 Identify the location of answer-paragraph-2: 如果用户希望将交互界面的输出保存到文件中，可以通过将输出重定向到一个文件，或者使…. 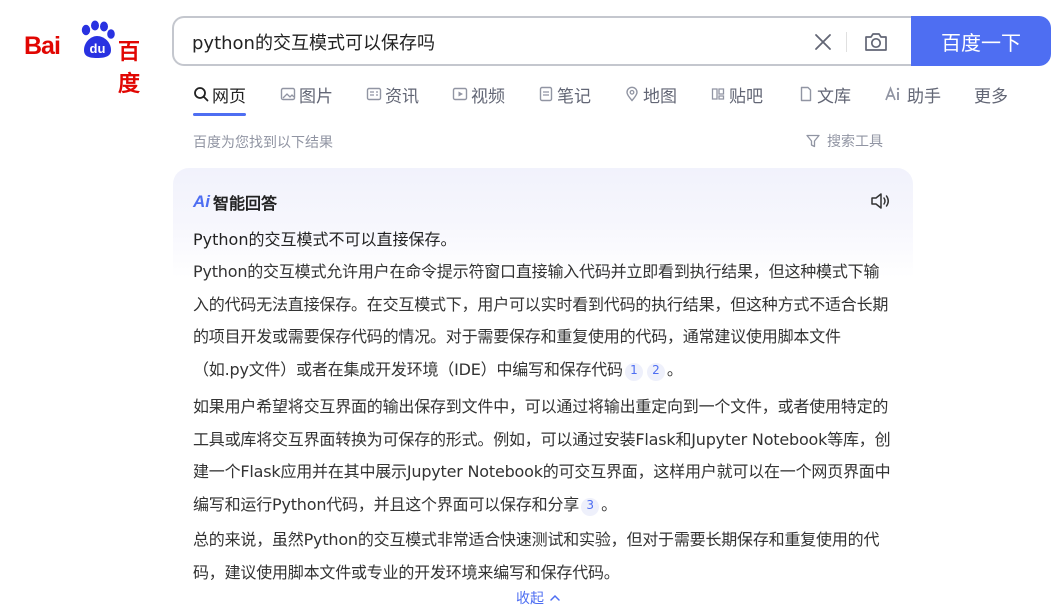
(544, 456).